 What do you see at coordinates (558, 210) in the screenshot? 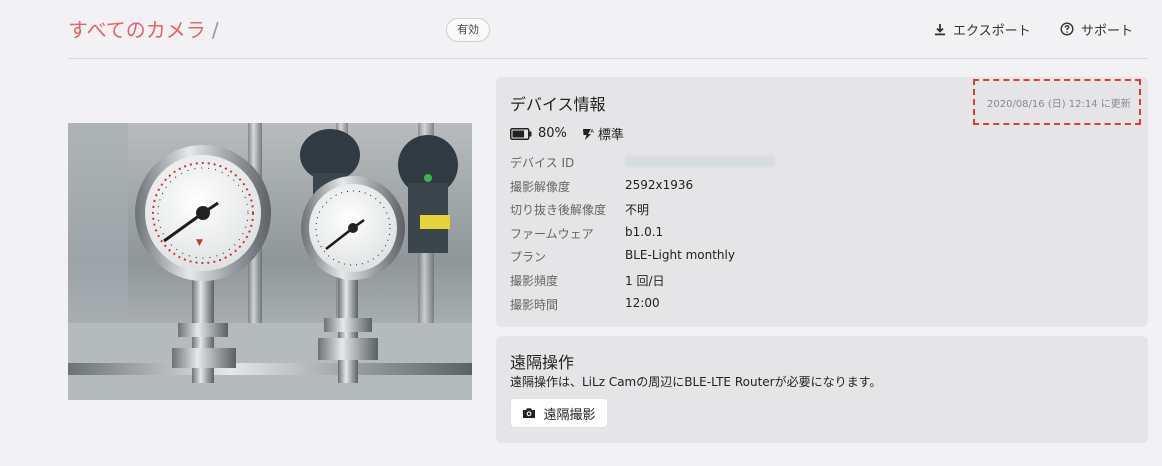
I see `info-label: 切り抜き後解像度` at bounding box center [558, 210].